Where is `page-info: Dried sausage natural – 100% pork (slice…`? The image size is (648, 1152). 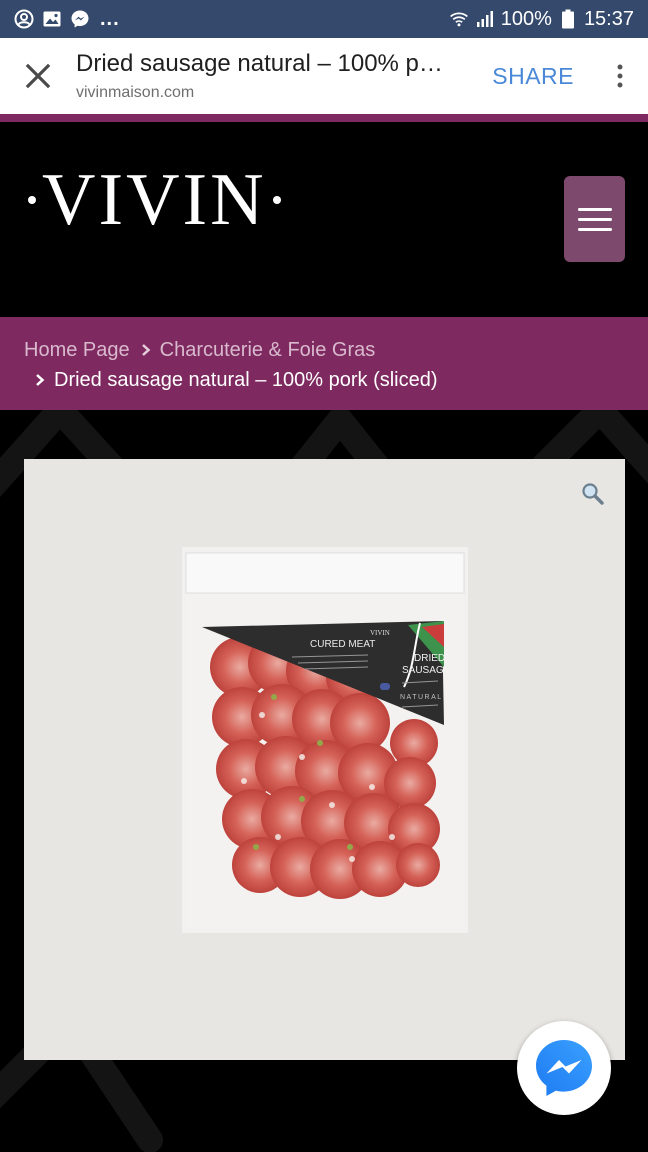 page-info: Dried sausage natural – 100% pork (slice… is located at coordinates (284, 76).